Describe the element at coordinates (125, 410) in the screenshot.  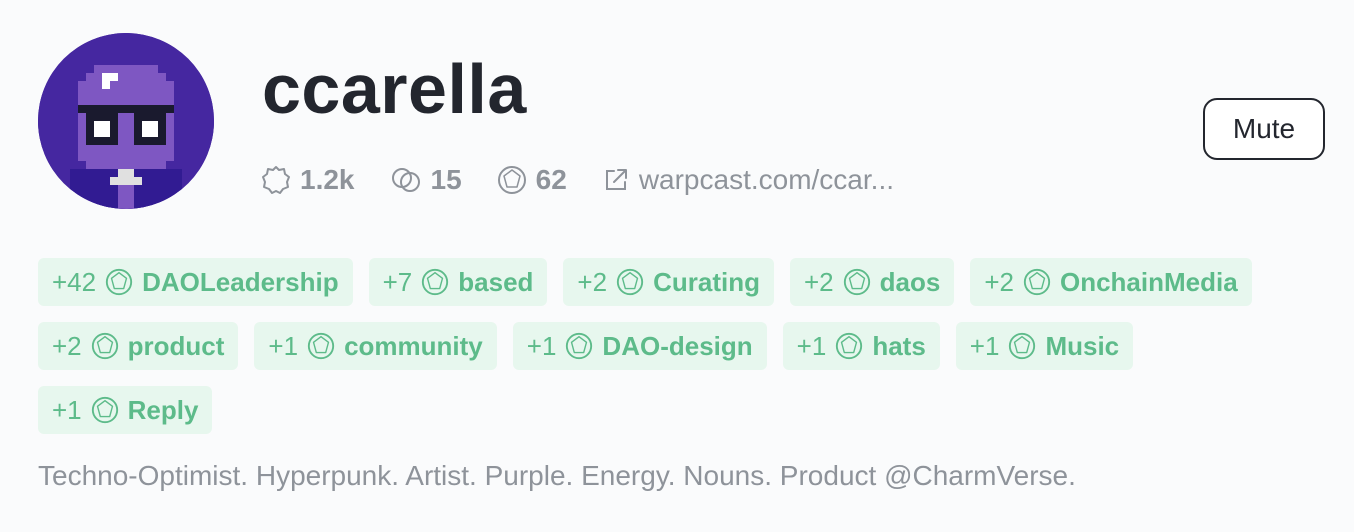
I see `tag-chip: +1 Reply` at that location.